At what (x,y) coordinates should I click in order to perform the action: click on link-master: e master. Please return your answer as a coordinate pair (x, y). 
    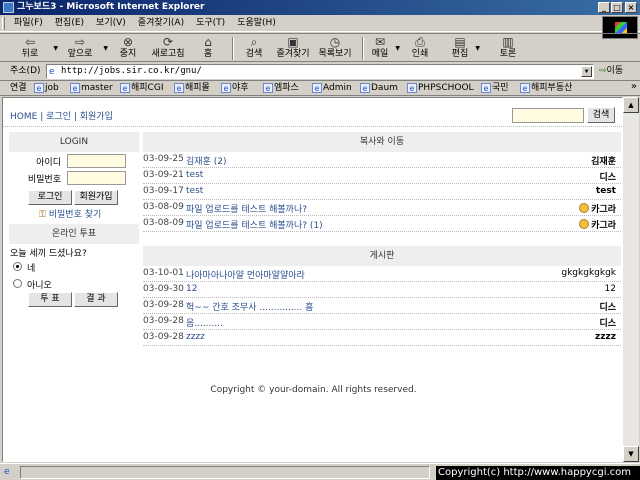
    Looking at the image, I should click on (91, 88).